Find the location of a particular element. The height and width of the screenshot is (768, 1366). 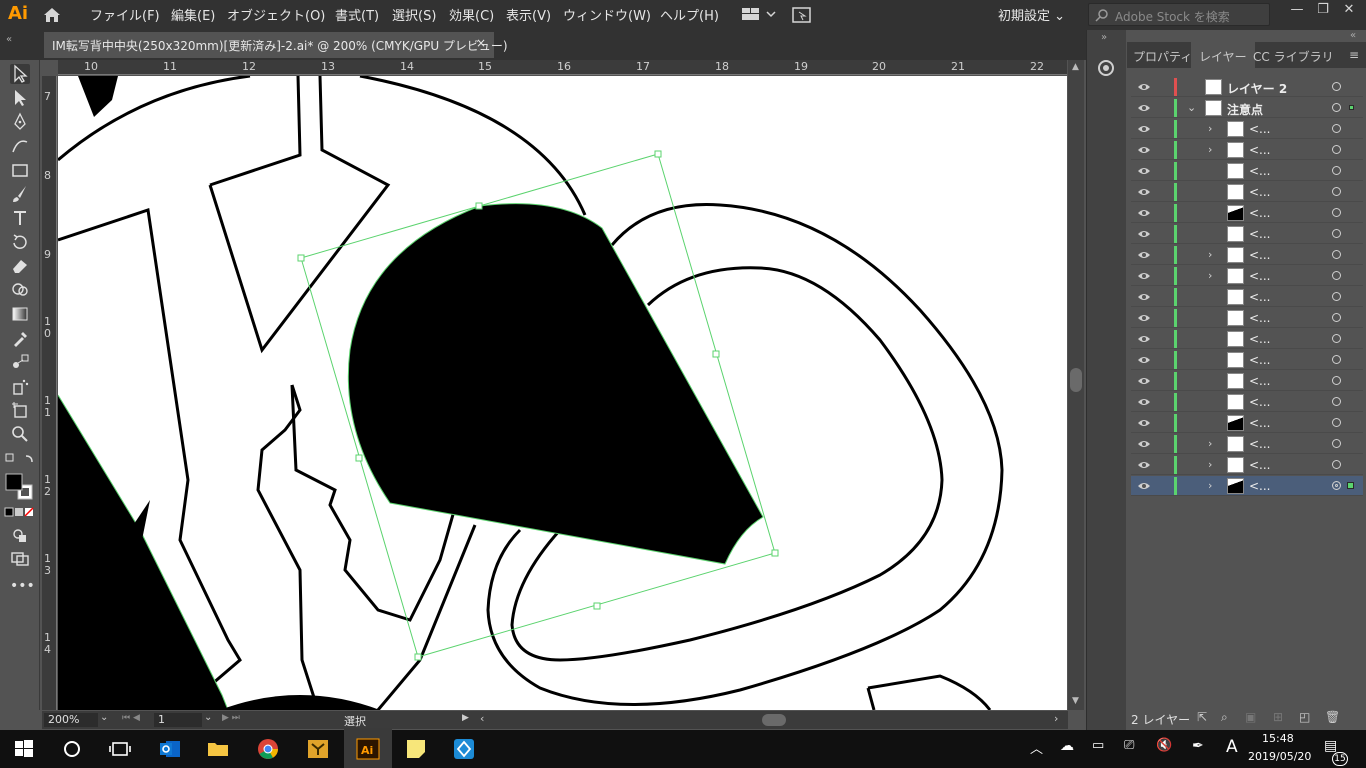

menu-effect: 効果(C) is located at coordinates (471, 14).